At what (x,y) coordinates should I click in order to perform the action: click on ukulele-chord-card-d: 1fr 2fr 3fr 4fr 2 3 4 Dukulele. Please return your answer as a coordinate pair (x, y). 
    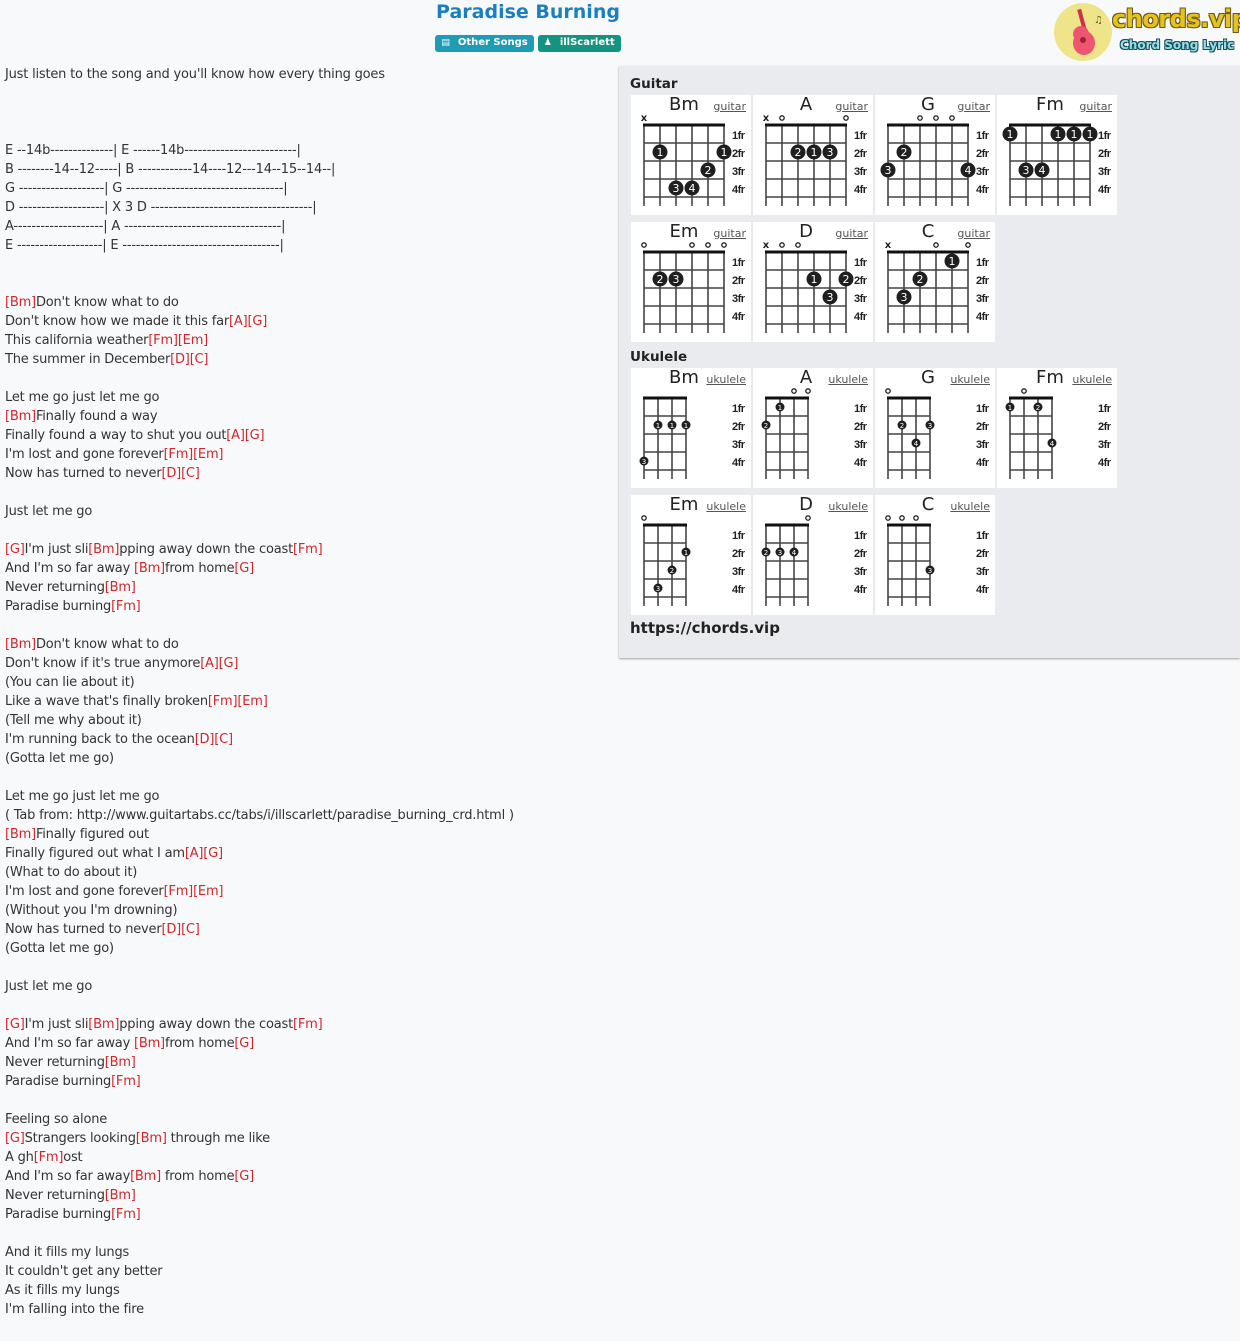
    Looking at the image, I should click on (813, 554).